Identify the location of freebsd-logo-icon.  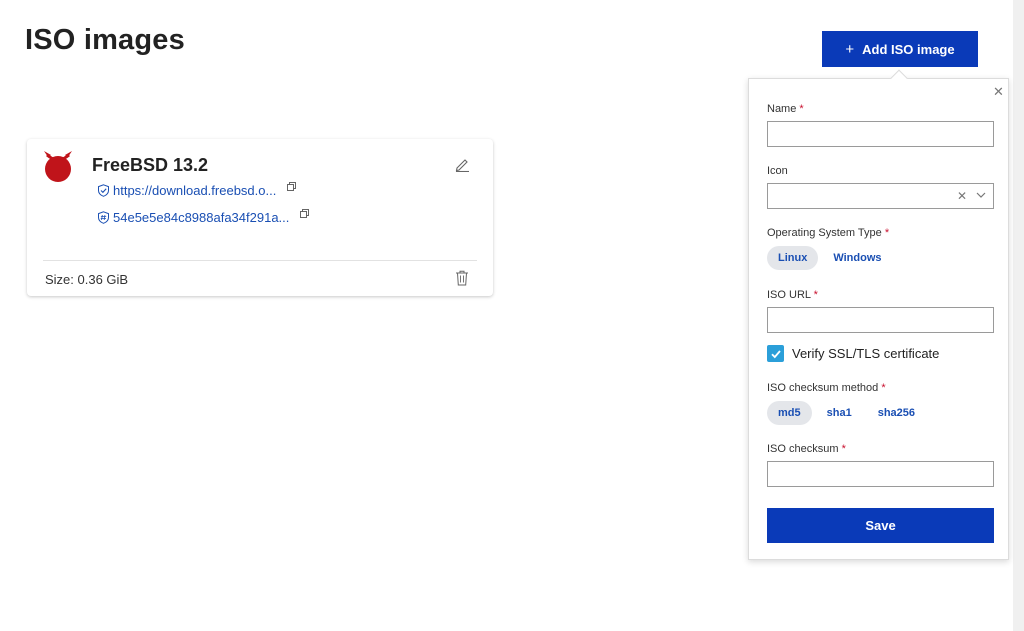
(58, 166).